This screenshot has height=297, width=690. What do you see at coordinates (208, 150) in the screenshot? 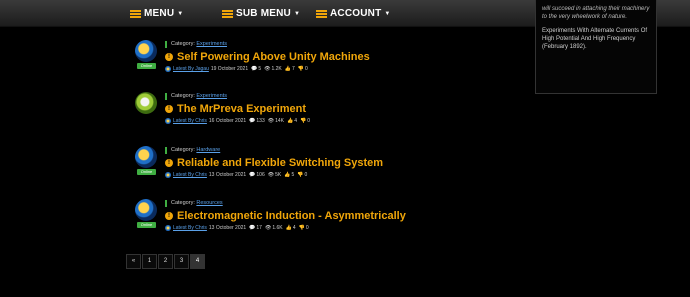
I see `category-link: Hardware` at bounding box center [208, 150].